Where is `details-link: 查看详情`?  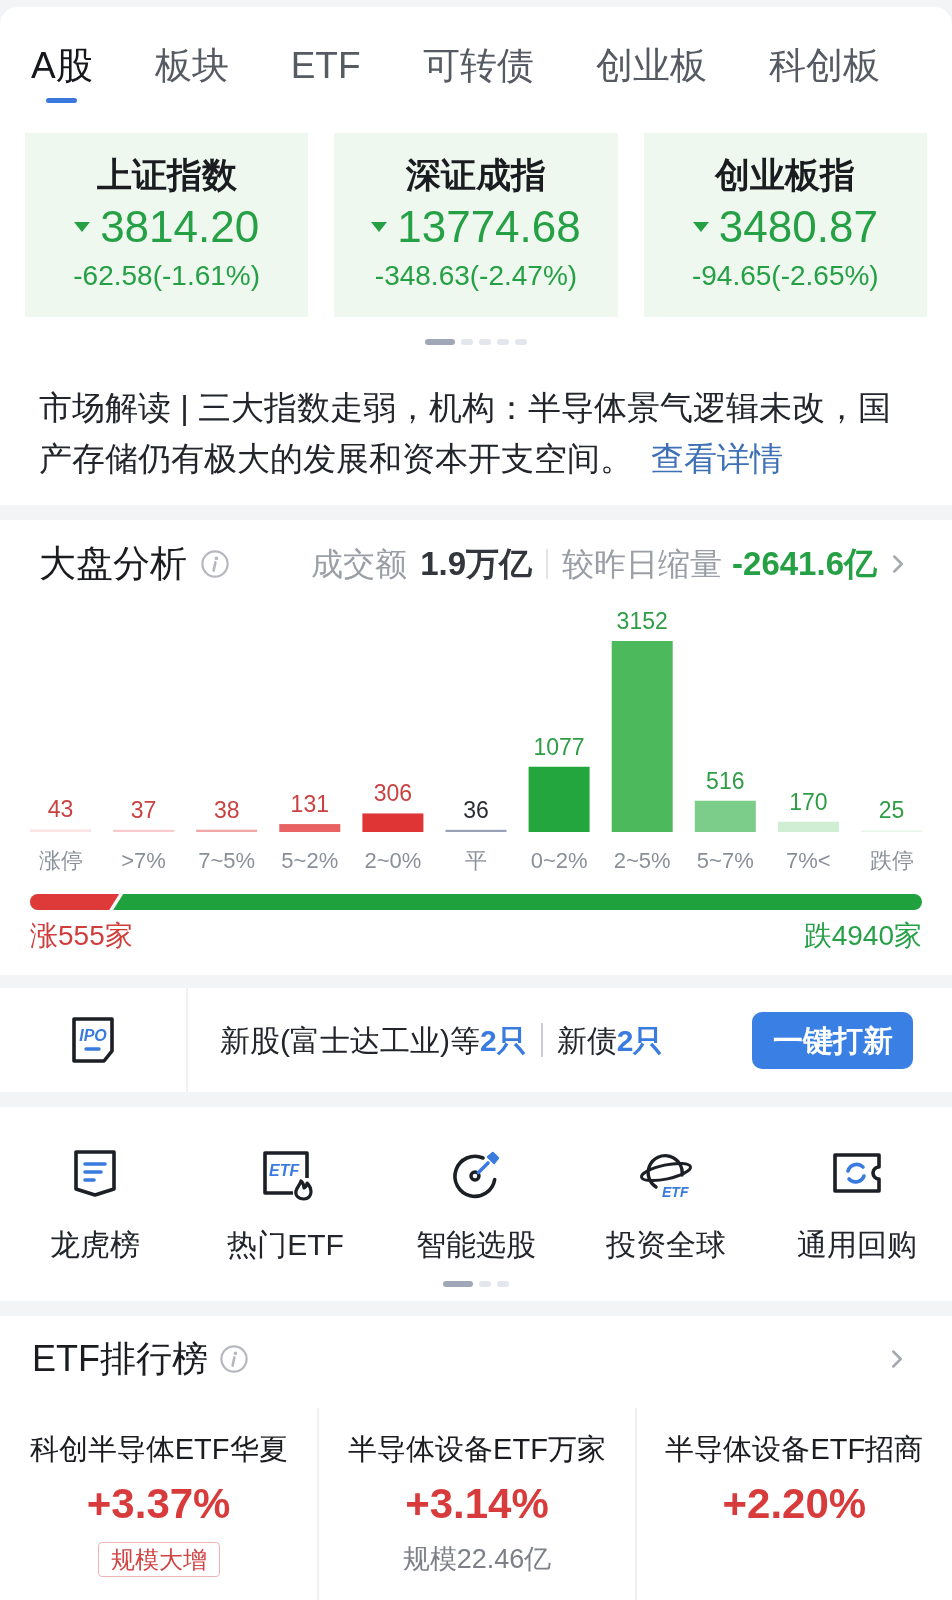 details-link: 查看详情 is located at coordinates (717, 458).